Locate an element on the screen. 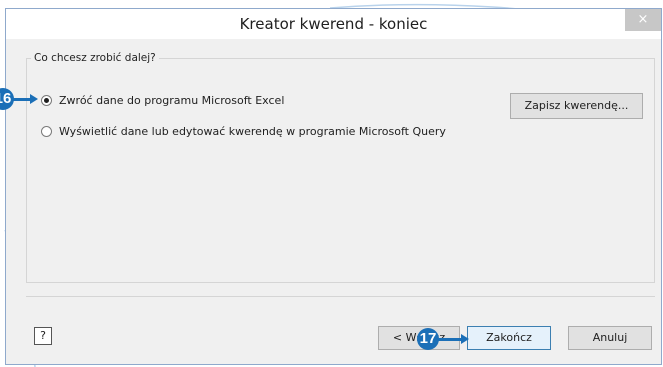  step-callout-17: 17 is located at coordinates (428, 339).